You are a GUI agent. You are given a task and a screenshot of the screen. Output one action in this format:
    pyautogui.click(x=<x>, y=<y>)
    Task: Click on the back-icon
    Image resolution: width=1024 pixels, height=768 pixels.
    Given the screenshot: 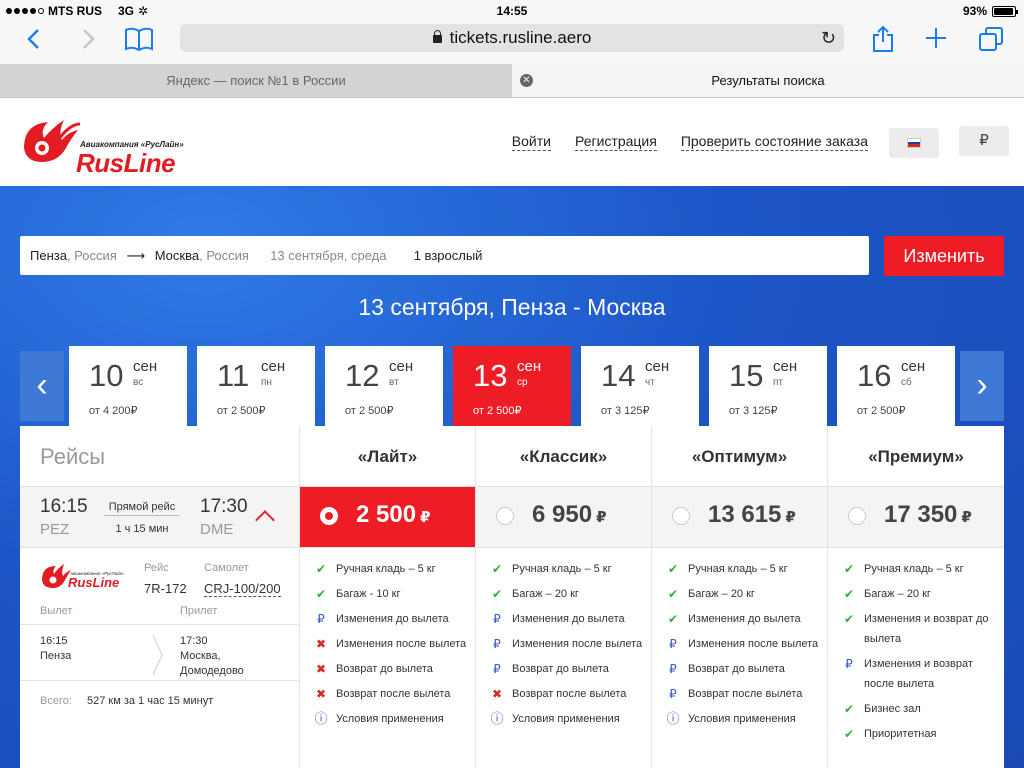 What is the action you would take?
    pyautogui.click(x=34, y=39)
    